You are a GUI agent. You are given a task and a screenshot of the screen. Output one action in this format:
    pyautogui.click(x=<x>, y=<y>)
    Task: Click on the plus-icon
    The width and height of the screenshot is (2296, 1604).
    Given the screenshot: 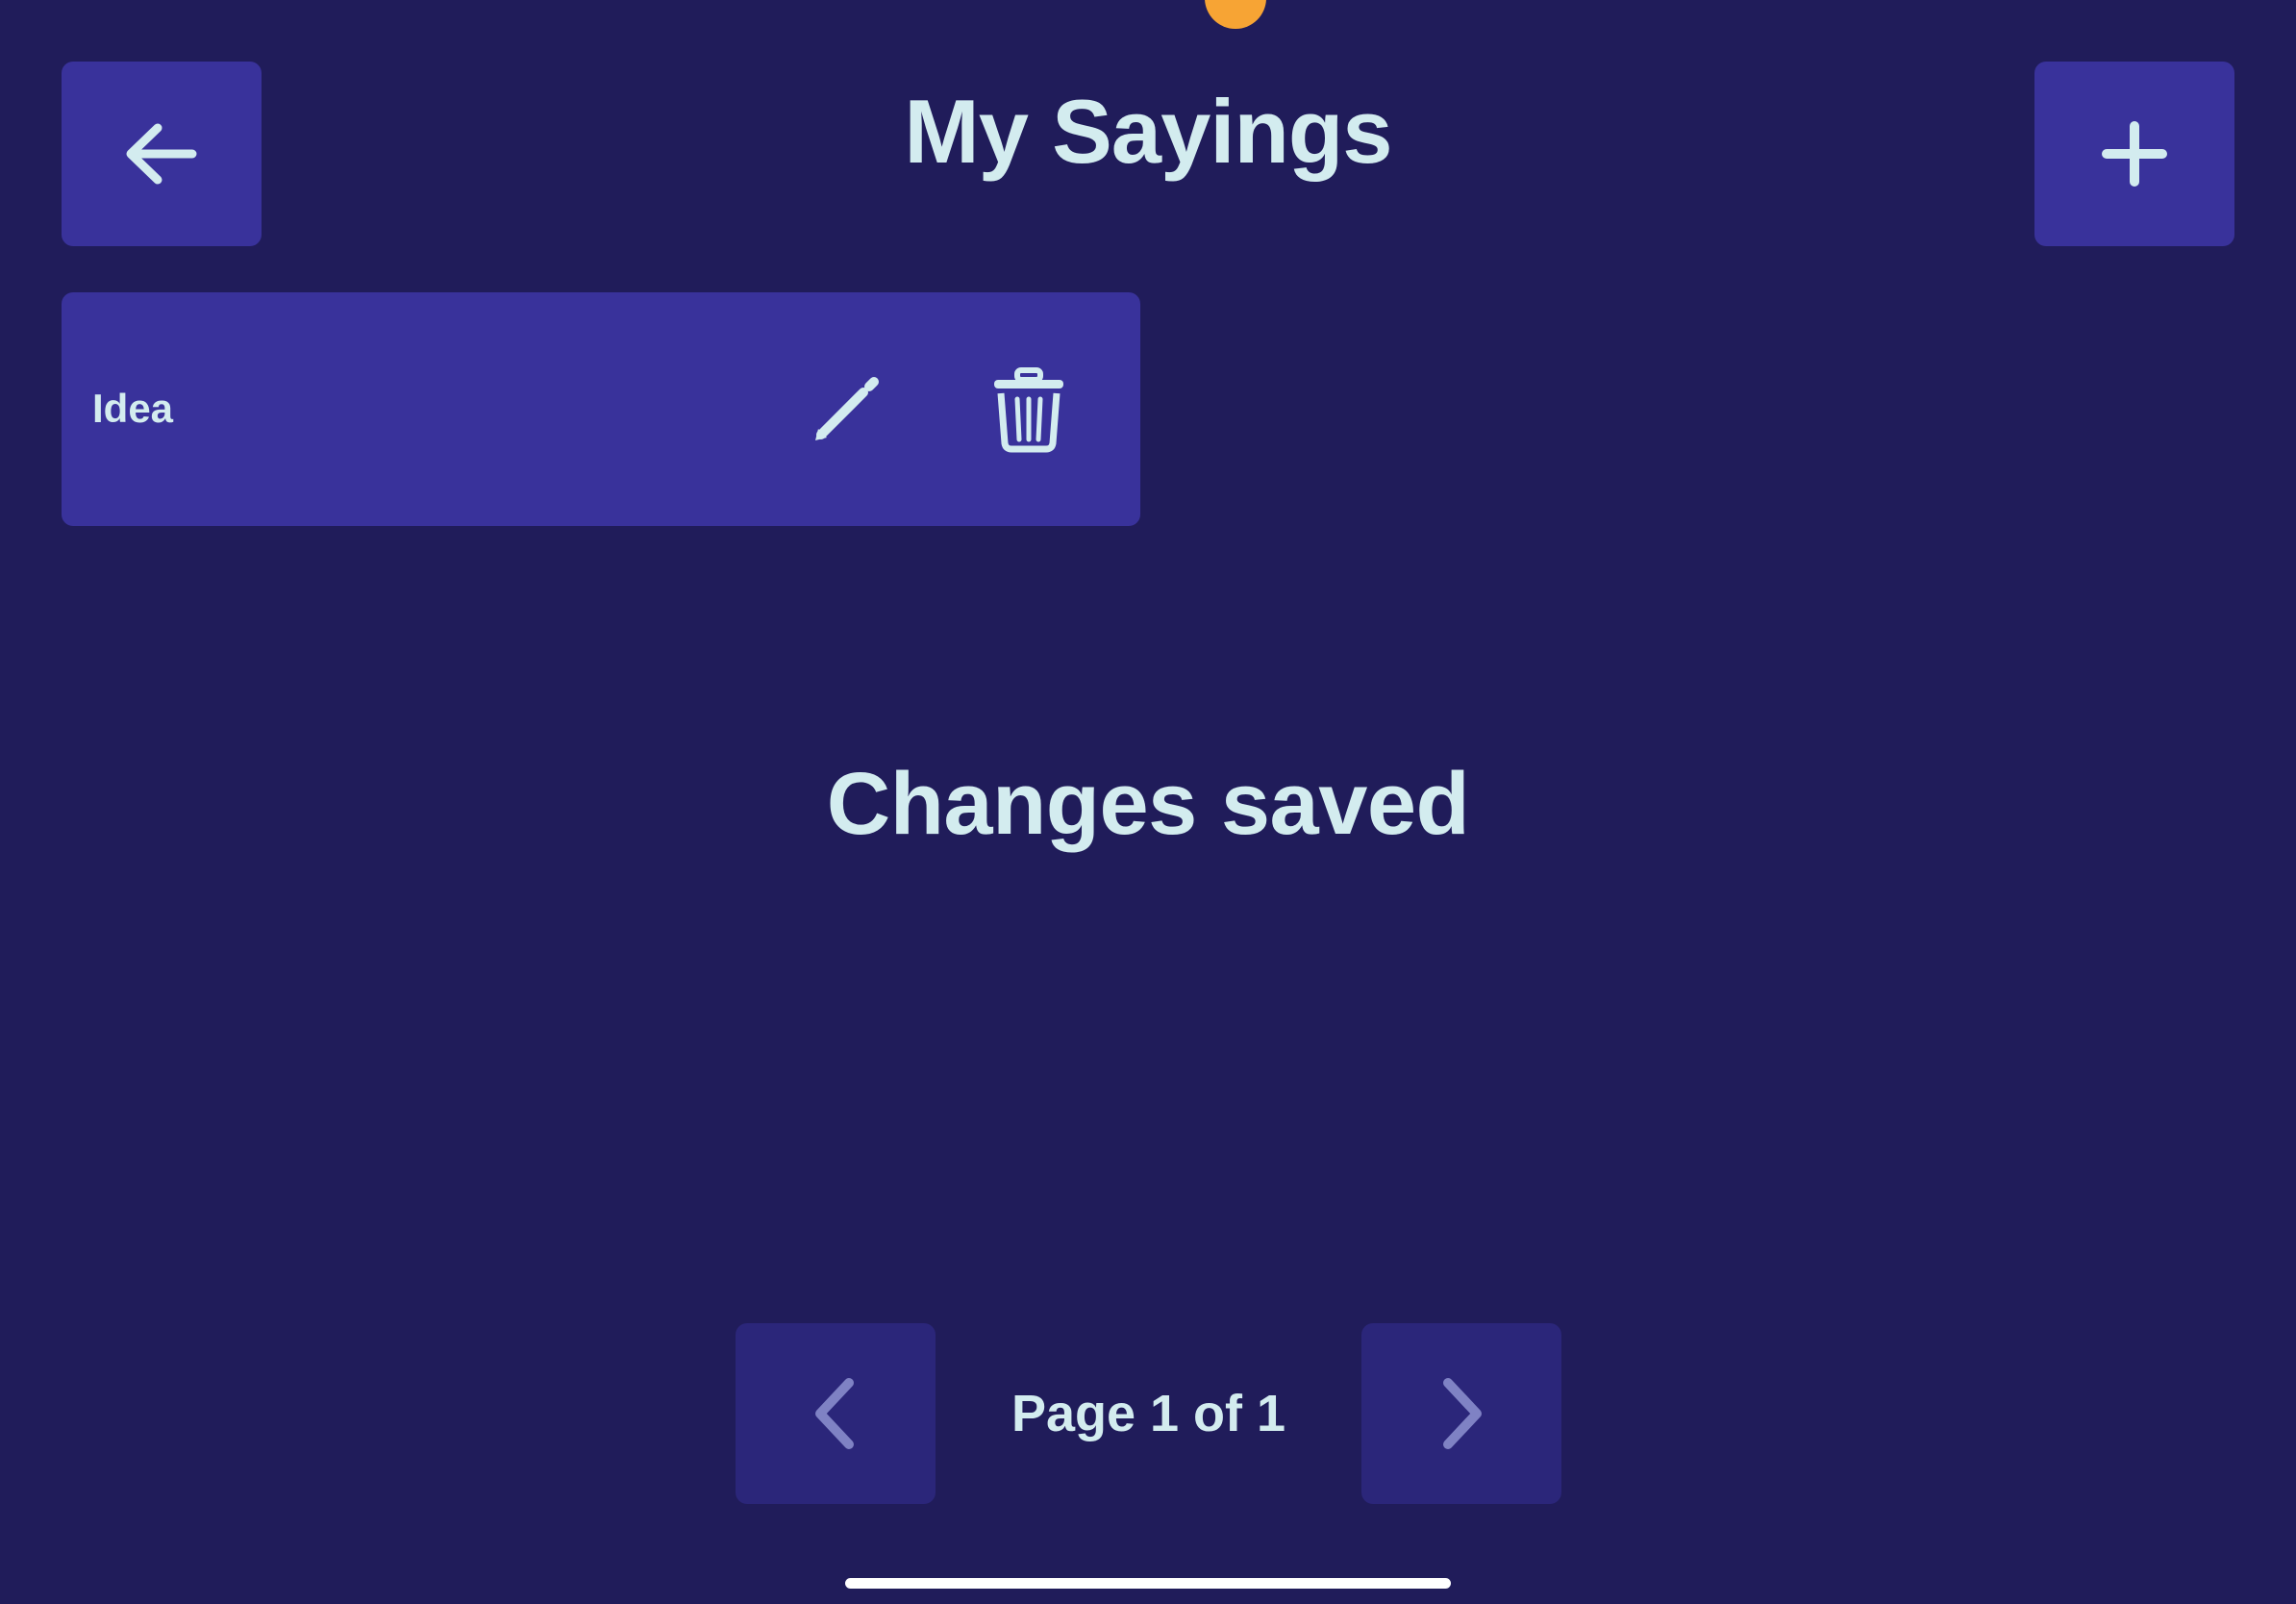 What is the action you would take?
    pyautogui.click(x=2134, y=154)
    